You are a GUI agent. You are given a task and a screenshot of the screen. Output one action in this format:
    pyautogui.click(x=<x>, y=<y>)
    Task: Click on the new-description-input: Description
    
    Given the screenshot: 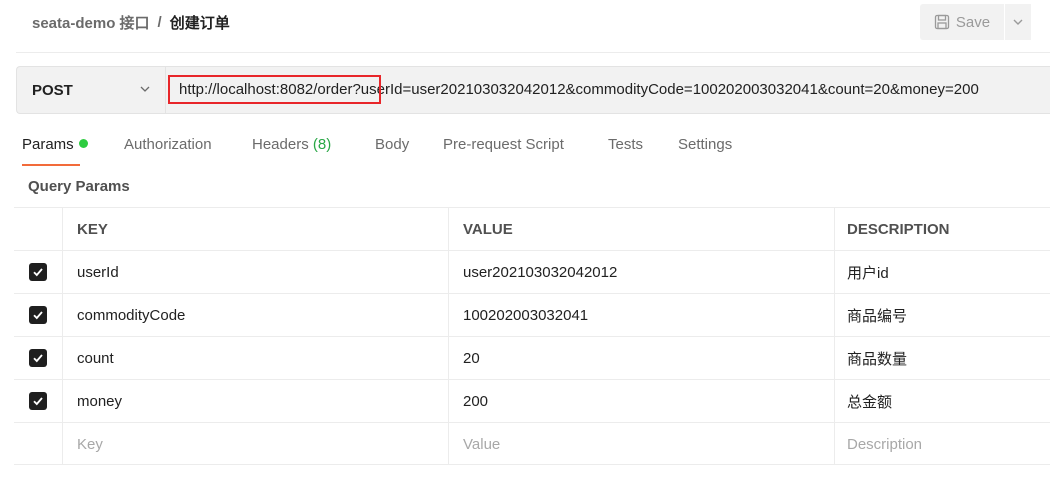 What is the action you would take?
    pyautogui.click(x=942, y=444)
    